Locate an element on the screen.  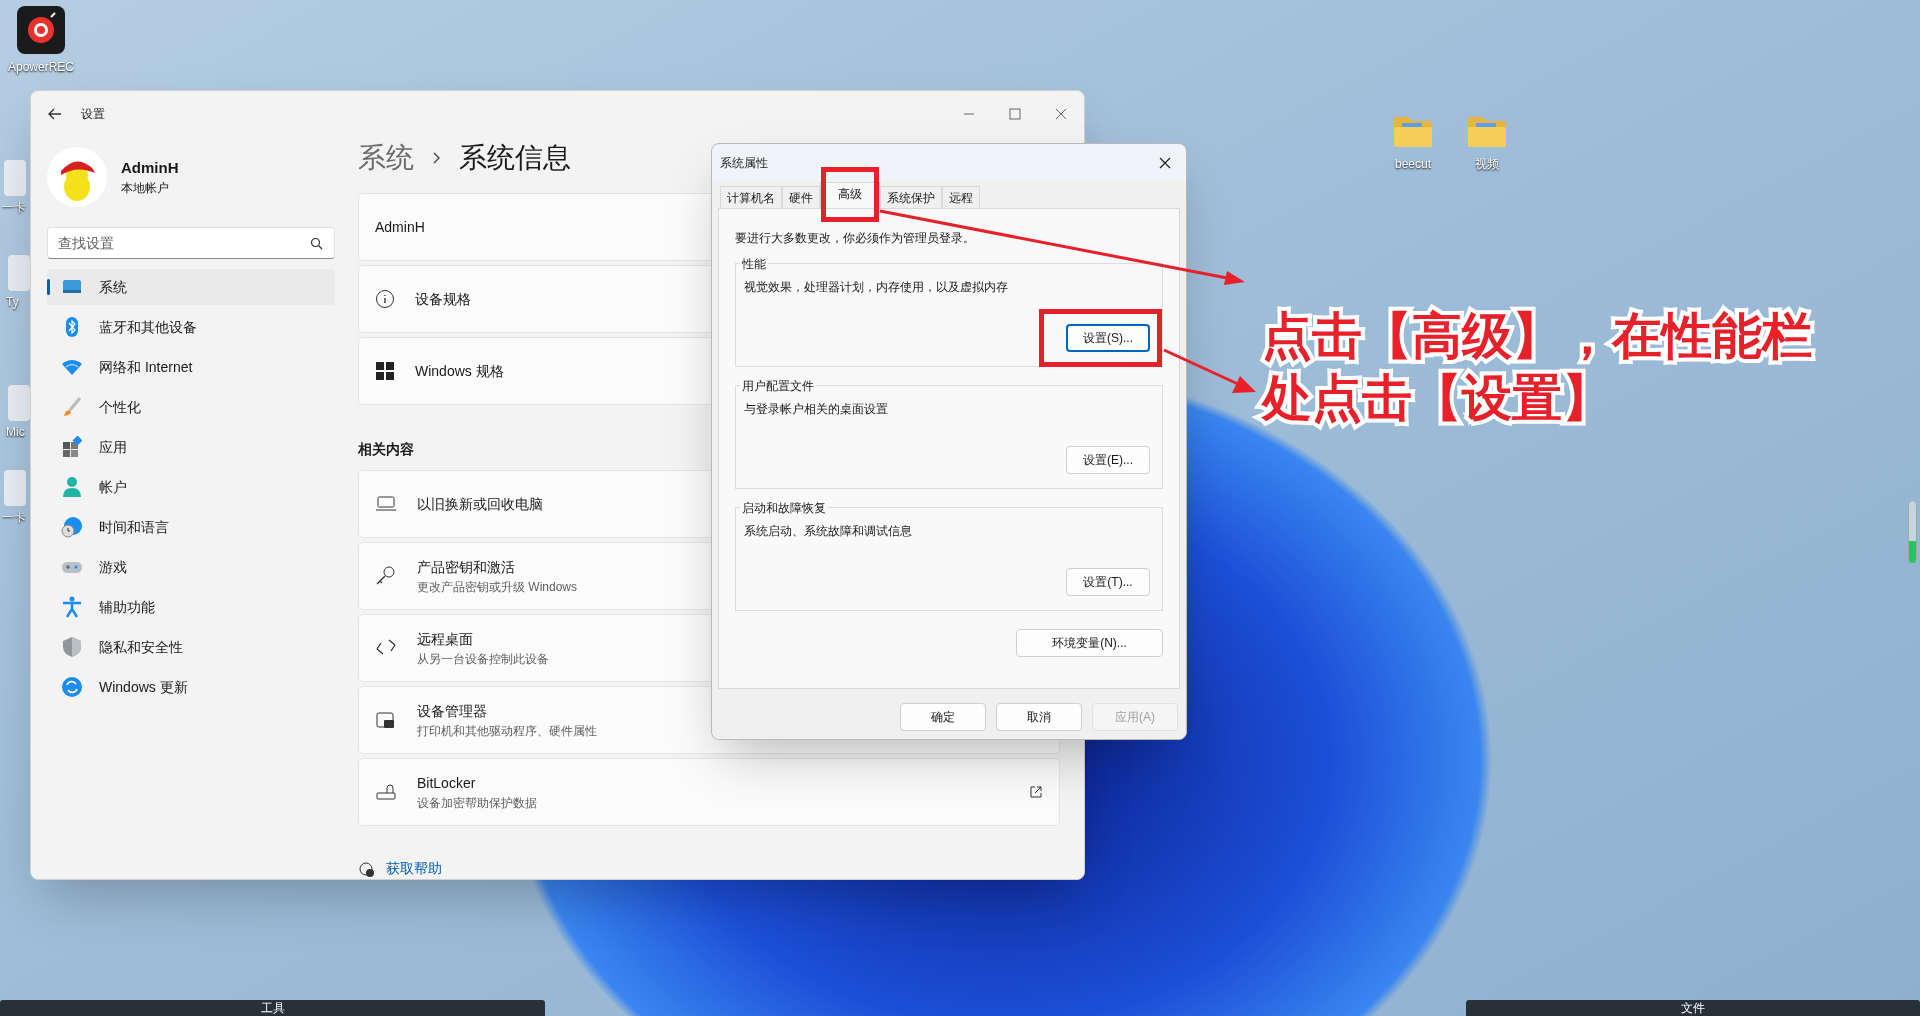
window-title: 设置 is located at coordinates (93, 114).